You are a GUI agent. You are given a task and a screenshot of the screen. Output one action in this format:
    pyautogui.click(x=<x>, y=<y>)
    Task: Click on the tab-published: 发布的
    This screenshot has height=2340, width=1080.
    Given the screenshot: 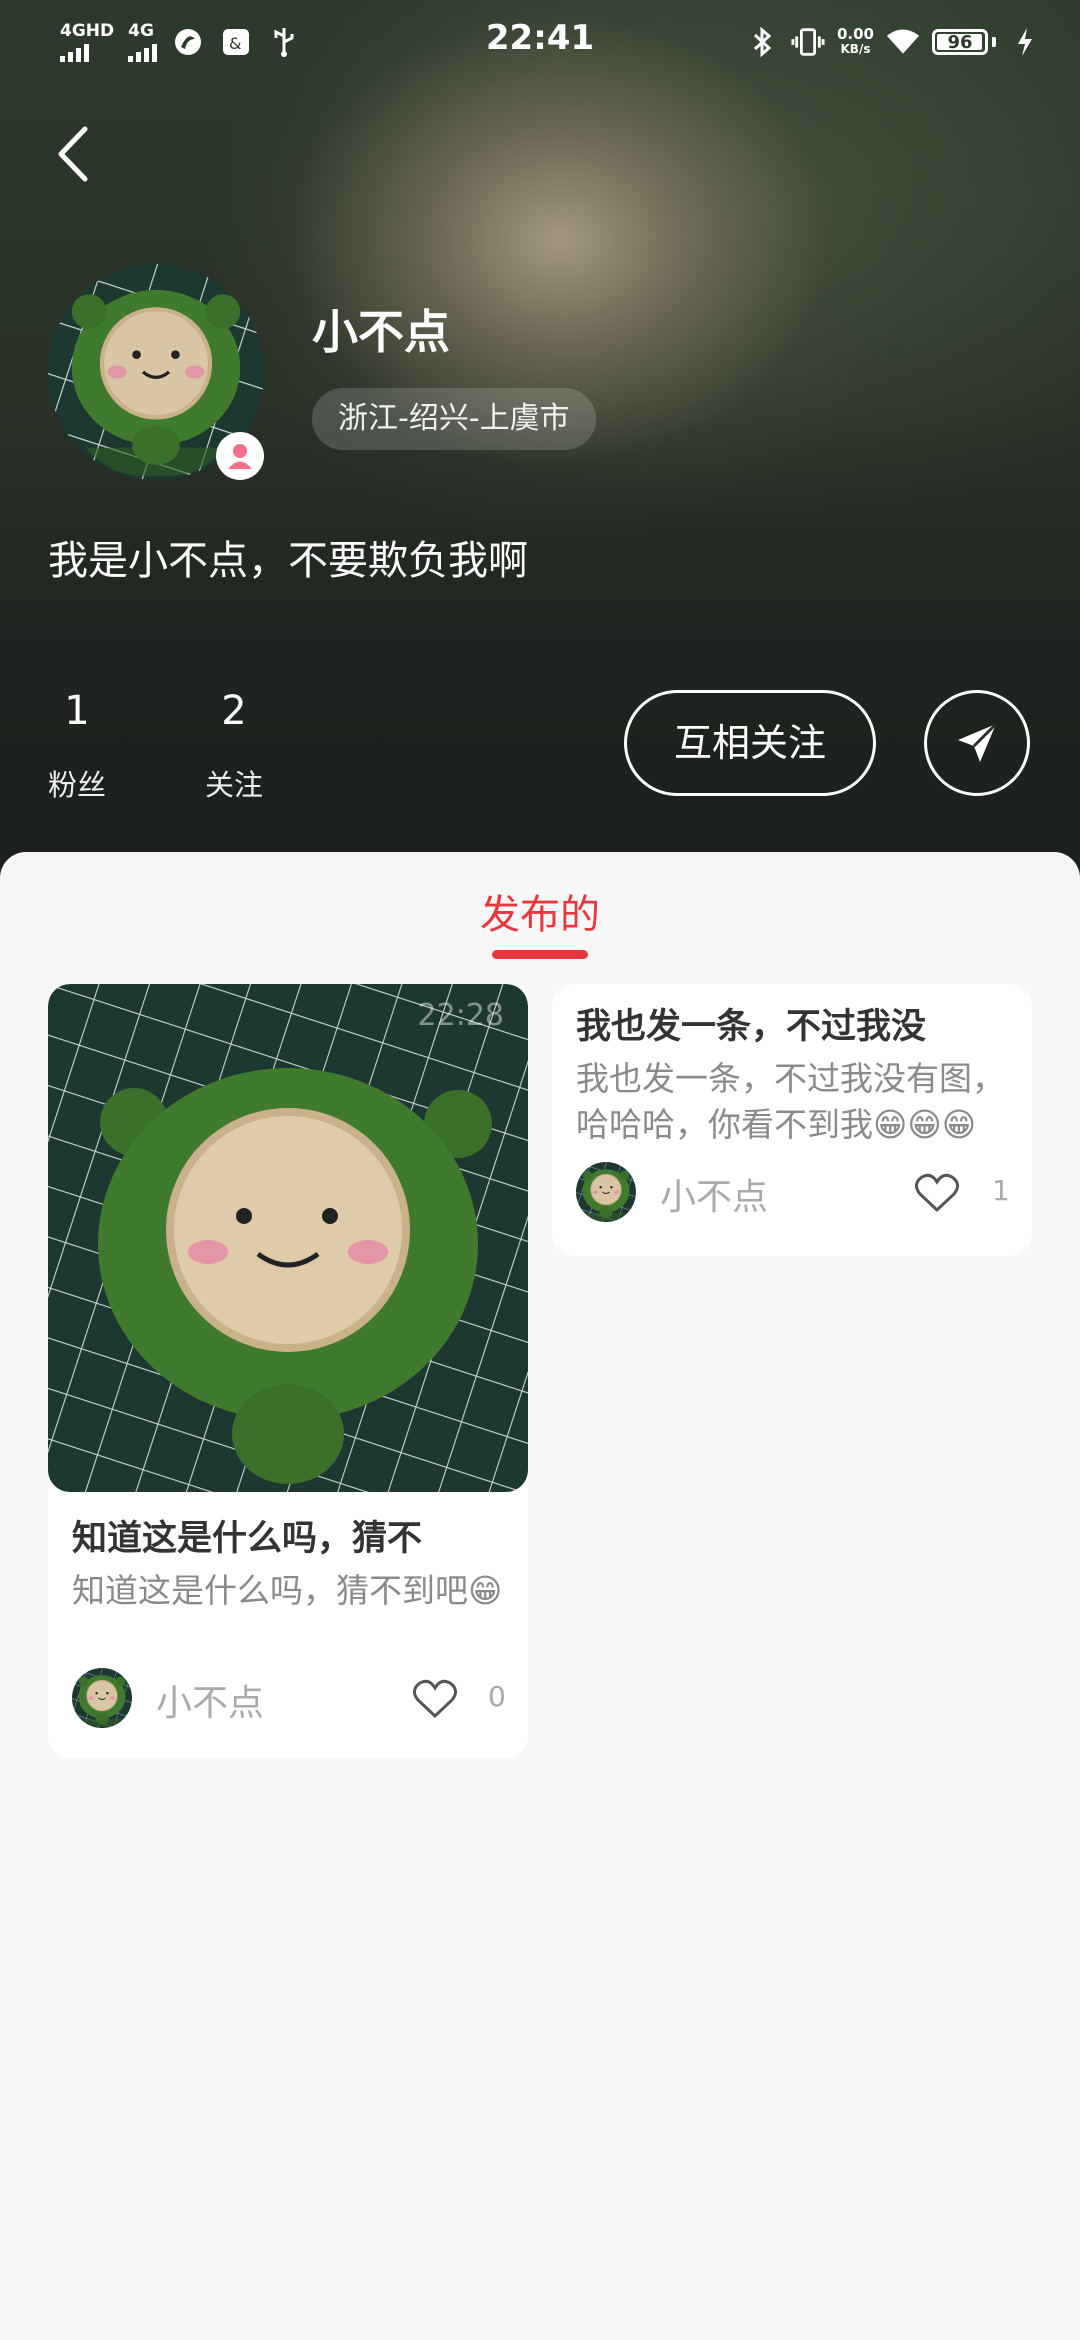 What is the action you would take?
    pyautogui.click(x=540, y=911)
    